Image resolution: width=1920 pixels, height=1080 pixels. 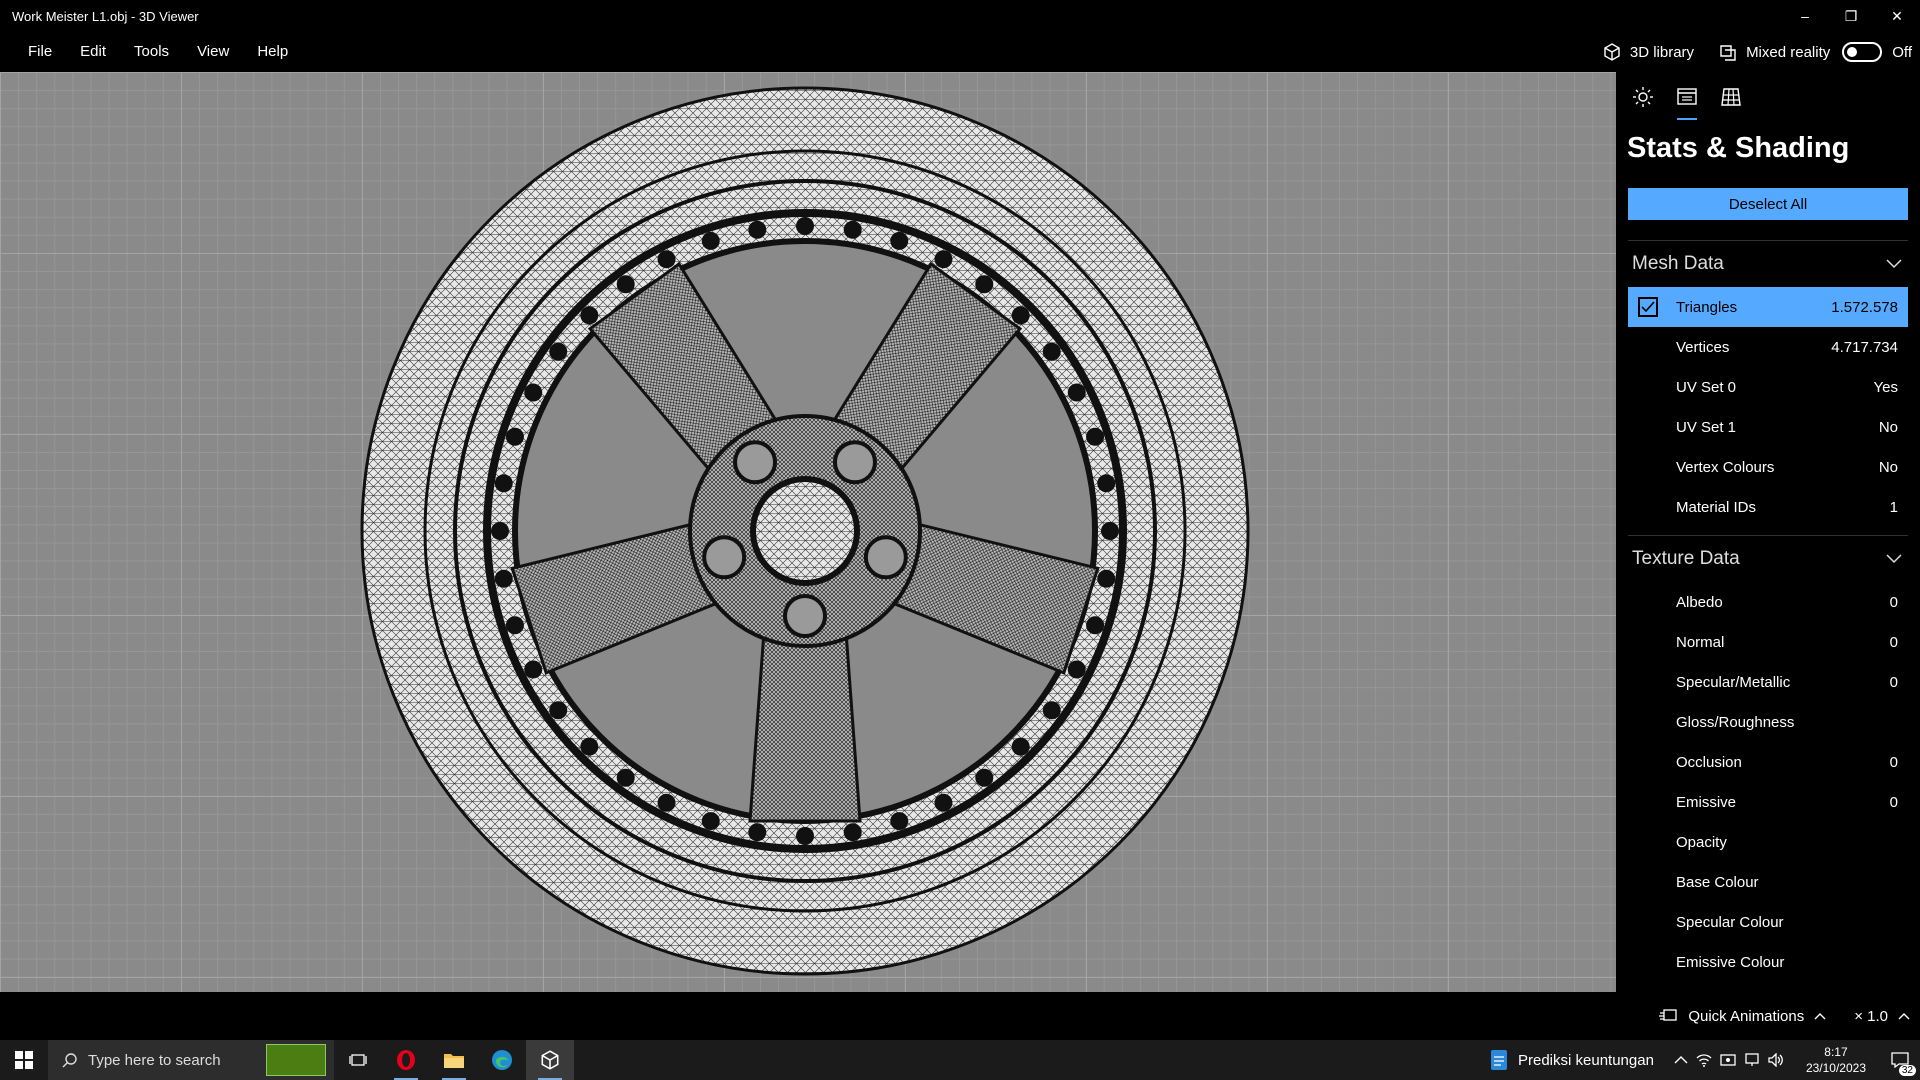 What do you see at coordinates (1662, 52) in the screenshot?
I see `3d-library-label: 3D library` at bounding box center [1662, 52].